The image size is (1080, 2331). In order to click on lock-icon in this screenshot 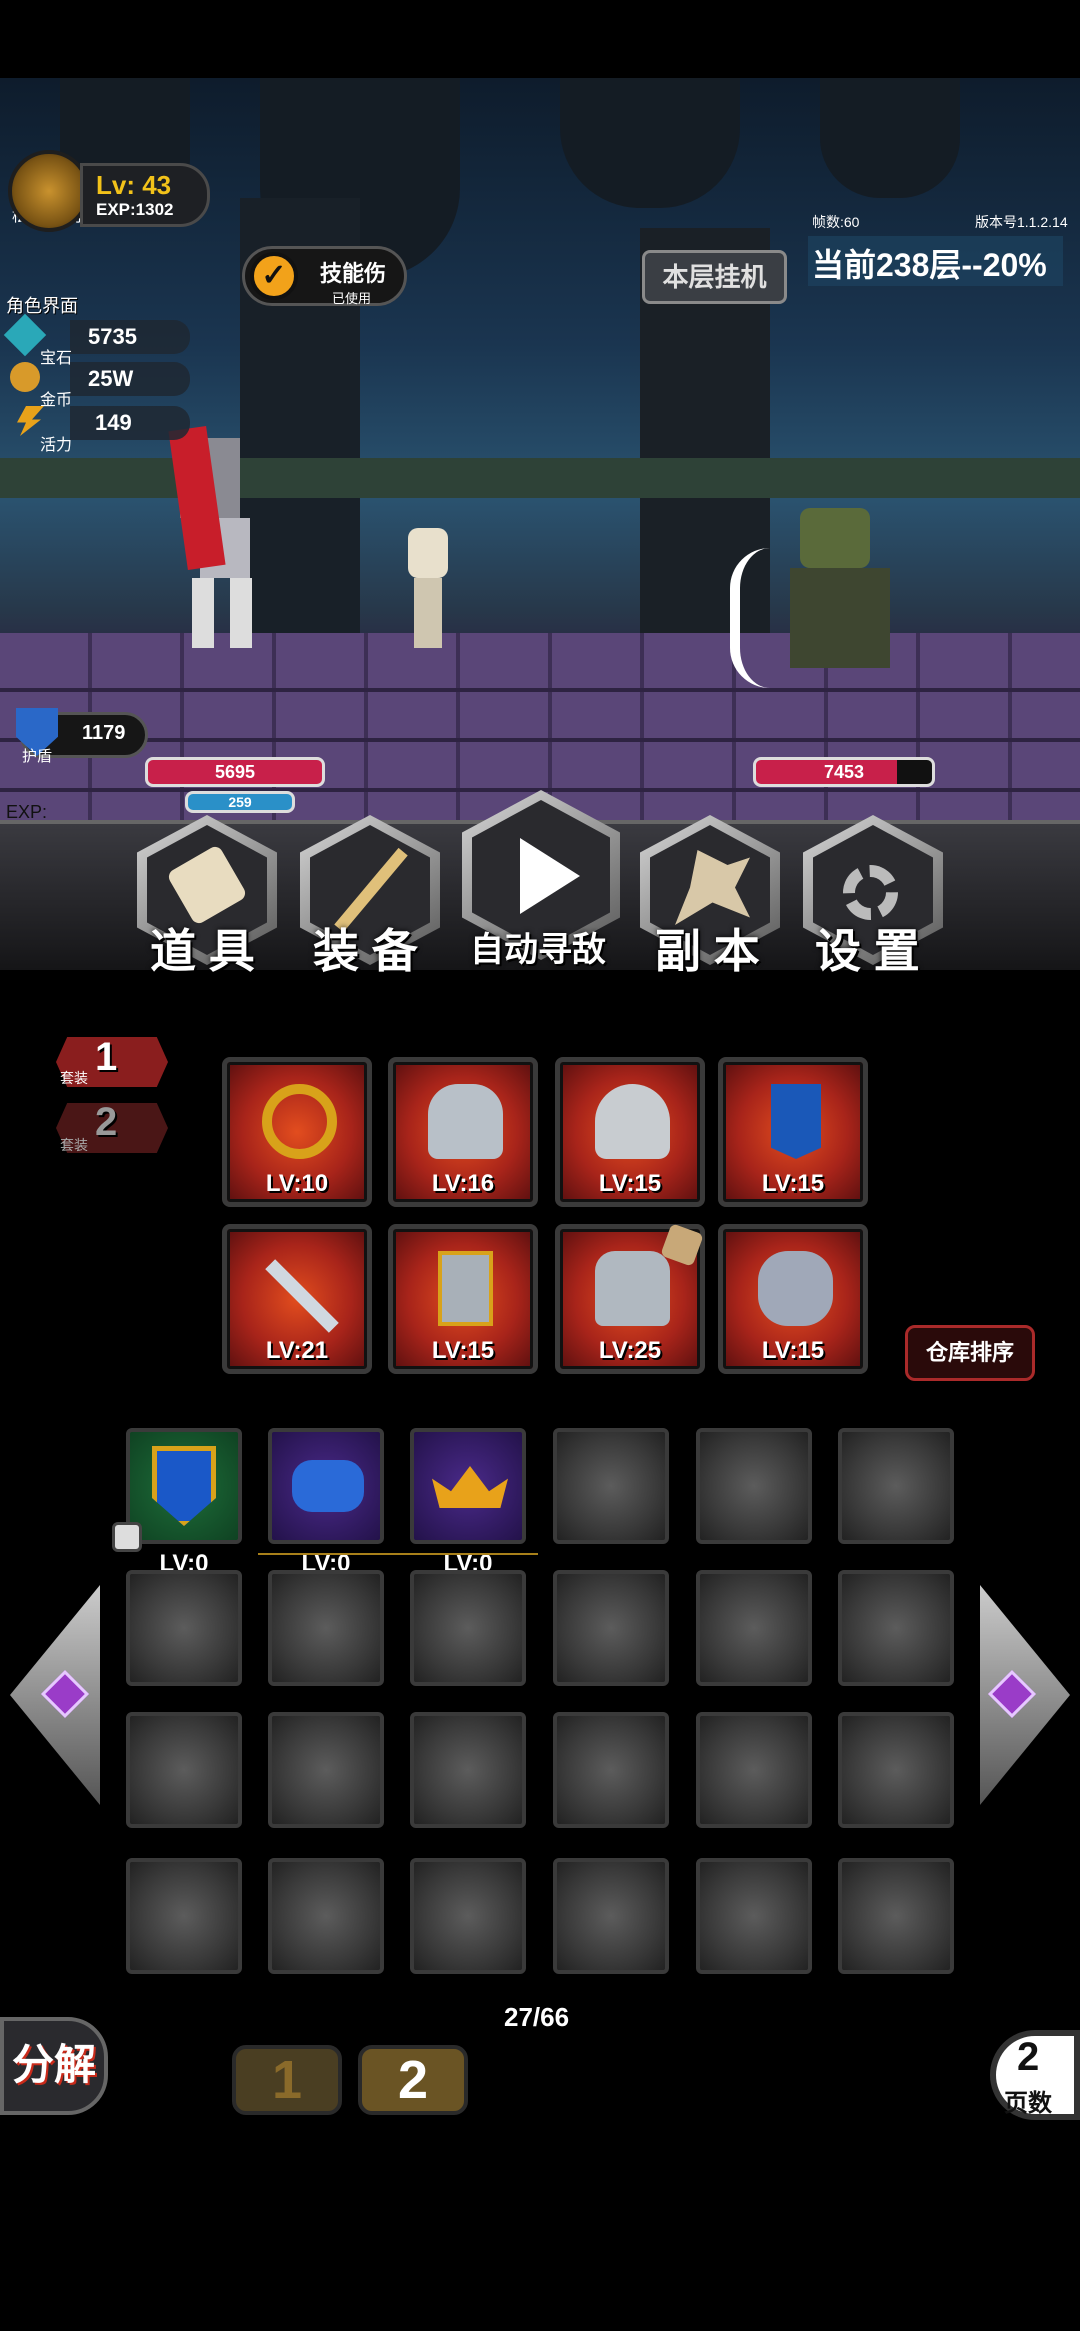, I will do `click(127, 1537)`.